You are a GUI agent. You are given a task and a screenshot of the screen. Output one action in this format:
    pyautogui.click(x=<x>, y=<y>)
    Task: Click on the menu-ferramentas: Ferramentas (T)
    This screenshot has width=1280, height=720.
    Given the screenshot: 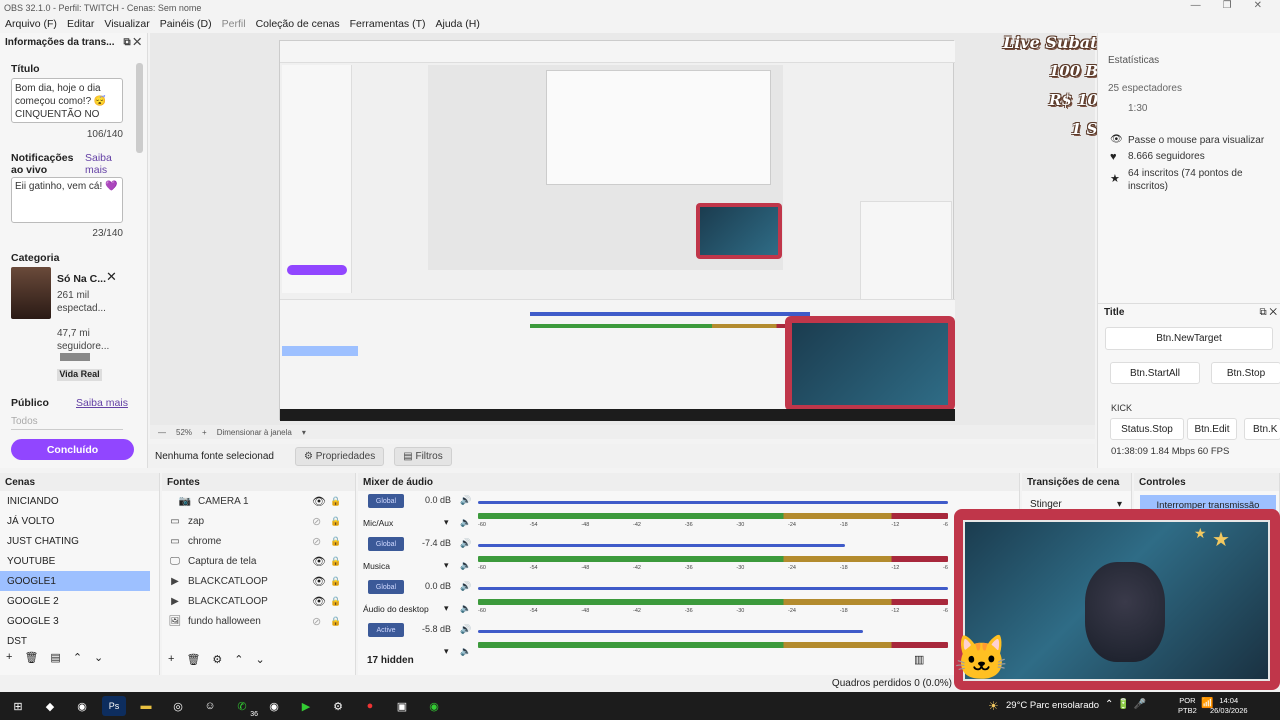 What is the action you would take?
    pyautogui.click(x=388, y=24)
    